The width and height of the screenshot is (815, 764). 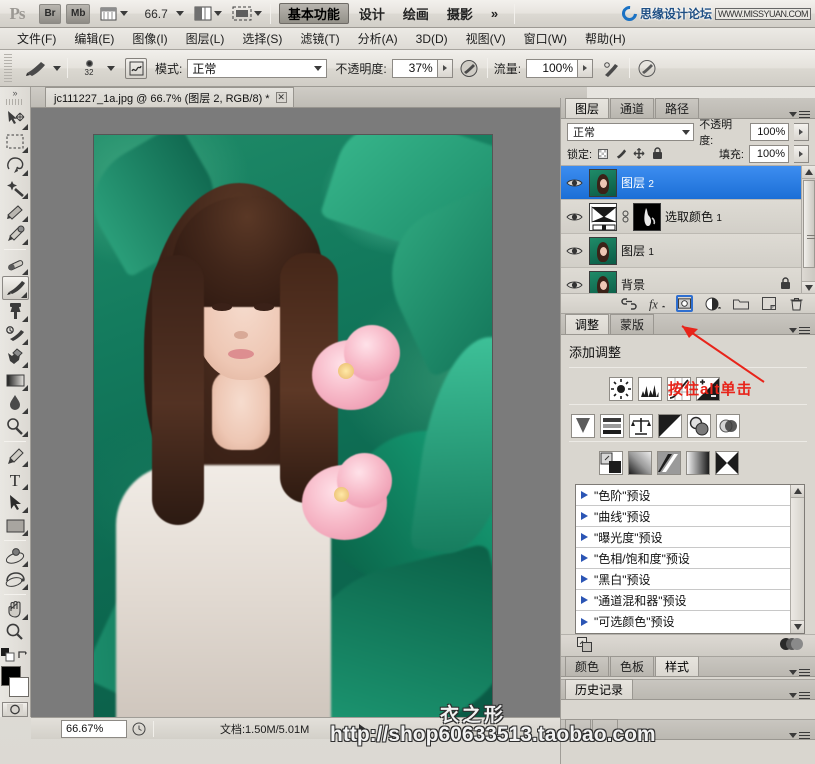 What do you see at coordinates (688, 251) in the screenshot?
I see `table-row: 图层 1` at bounding box center [688, 251].